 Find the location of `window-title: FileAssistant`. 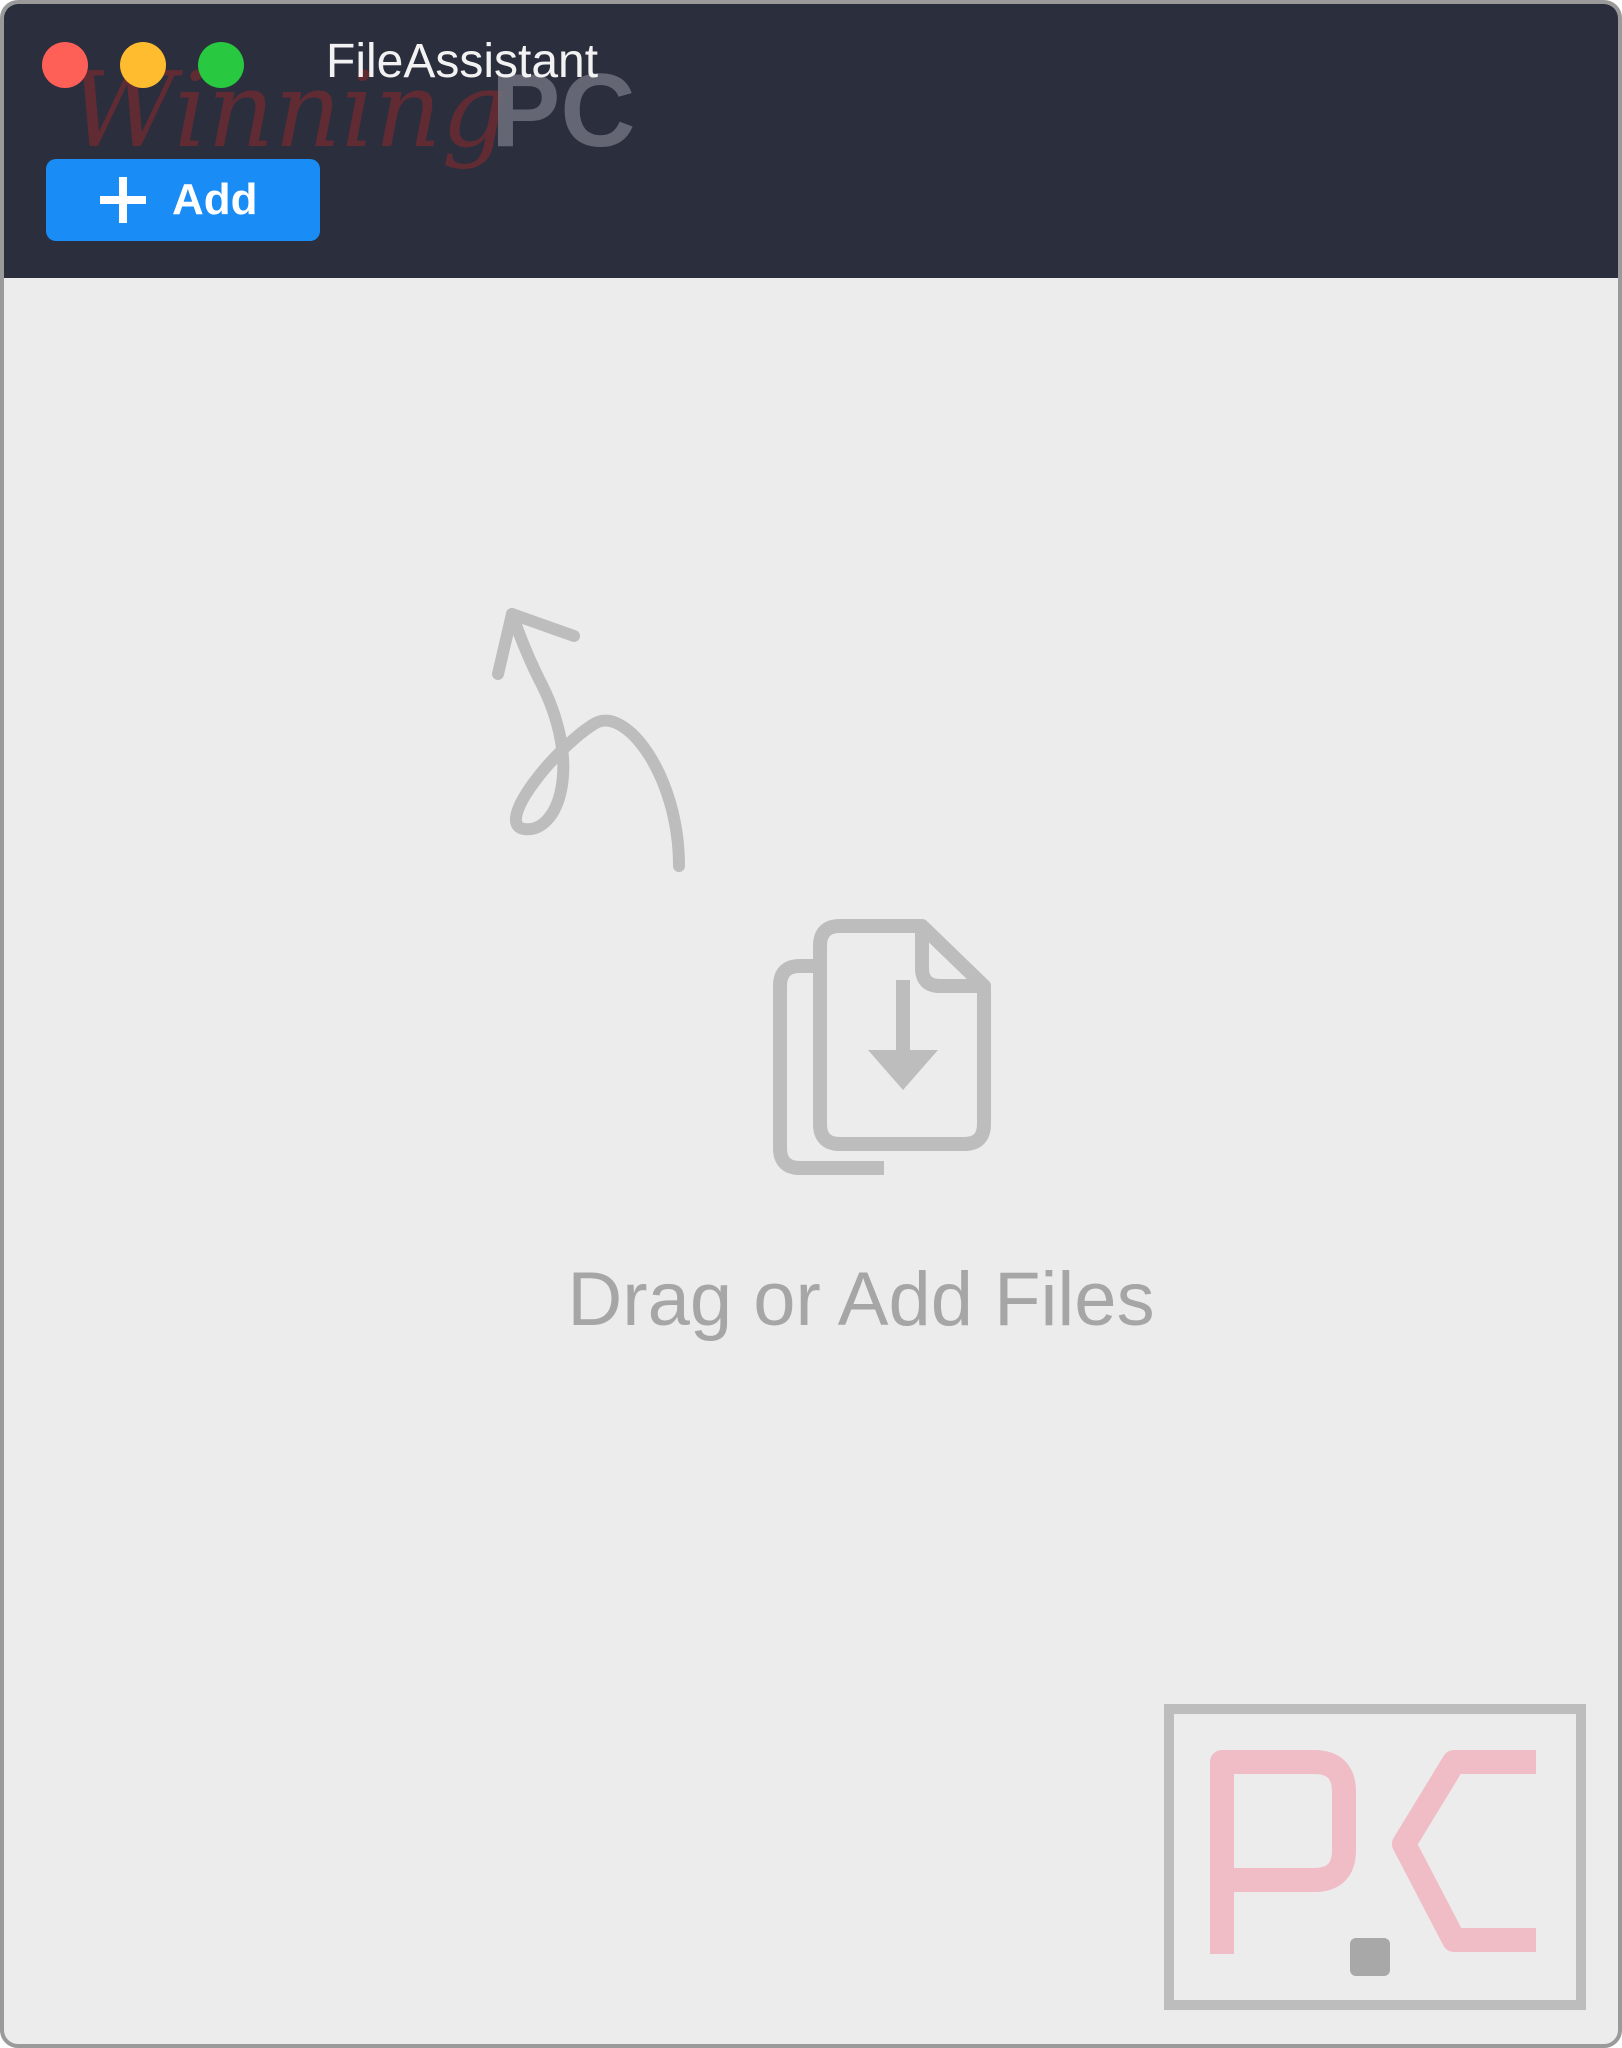

window-title: FileAssistant is located at coordinates (462, 61).